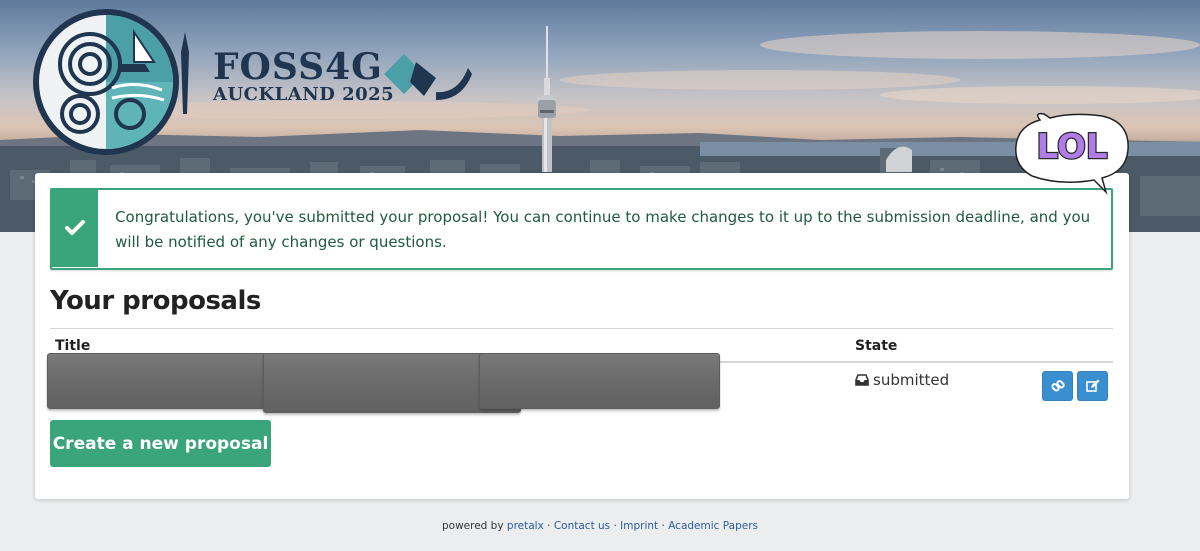  Describe the element at coordinates (876, 346) in the screenshot. I see `column-header-state: State` at that location.